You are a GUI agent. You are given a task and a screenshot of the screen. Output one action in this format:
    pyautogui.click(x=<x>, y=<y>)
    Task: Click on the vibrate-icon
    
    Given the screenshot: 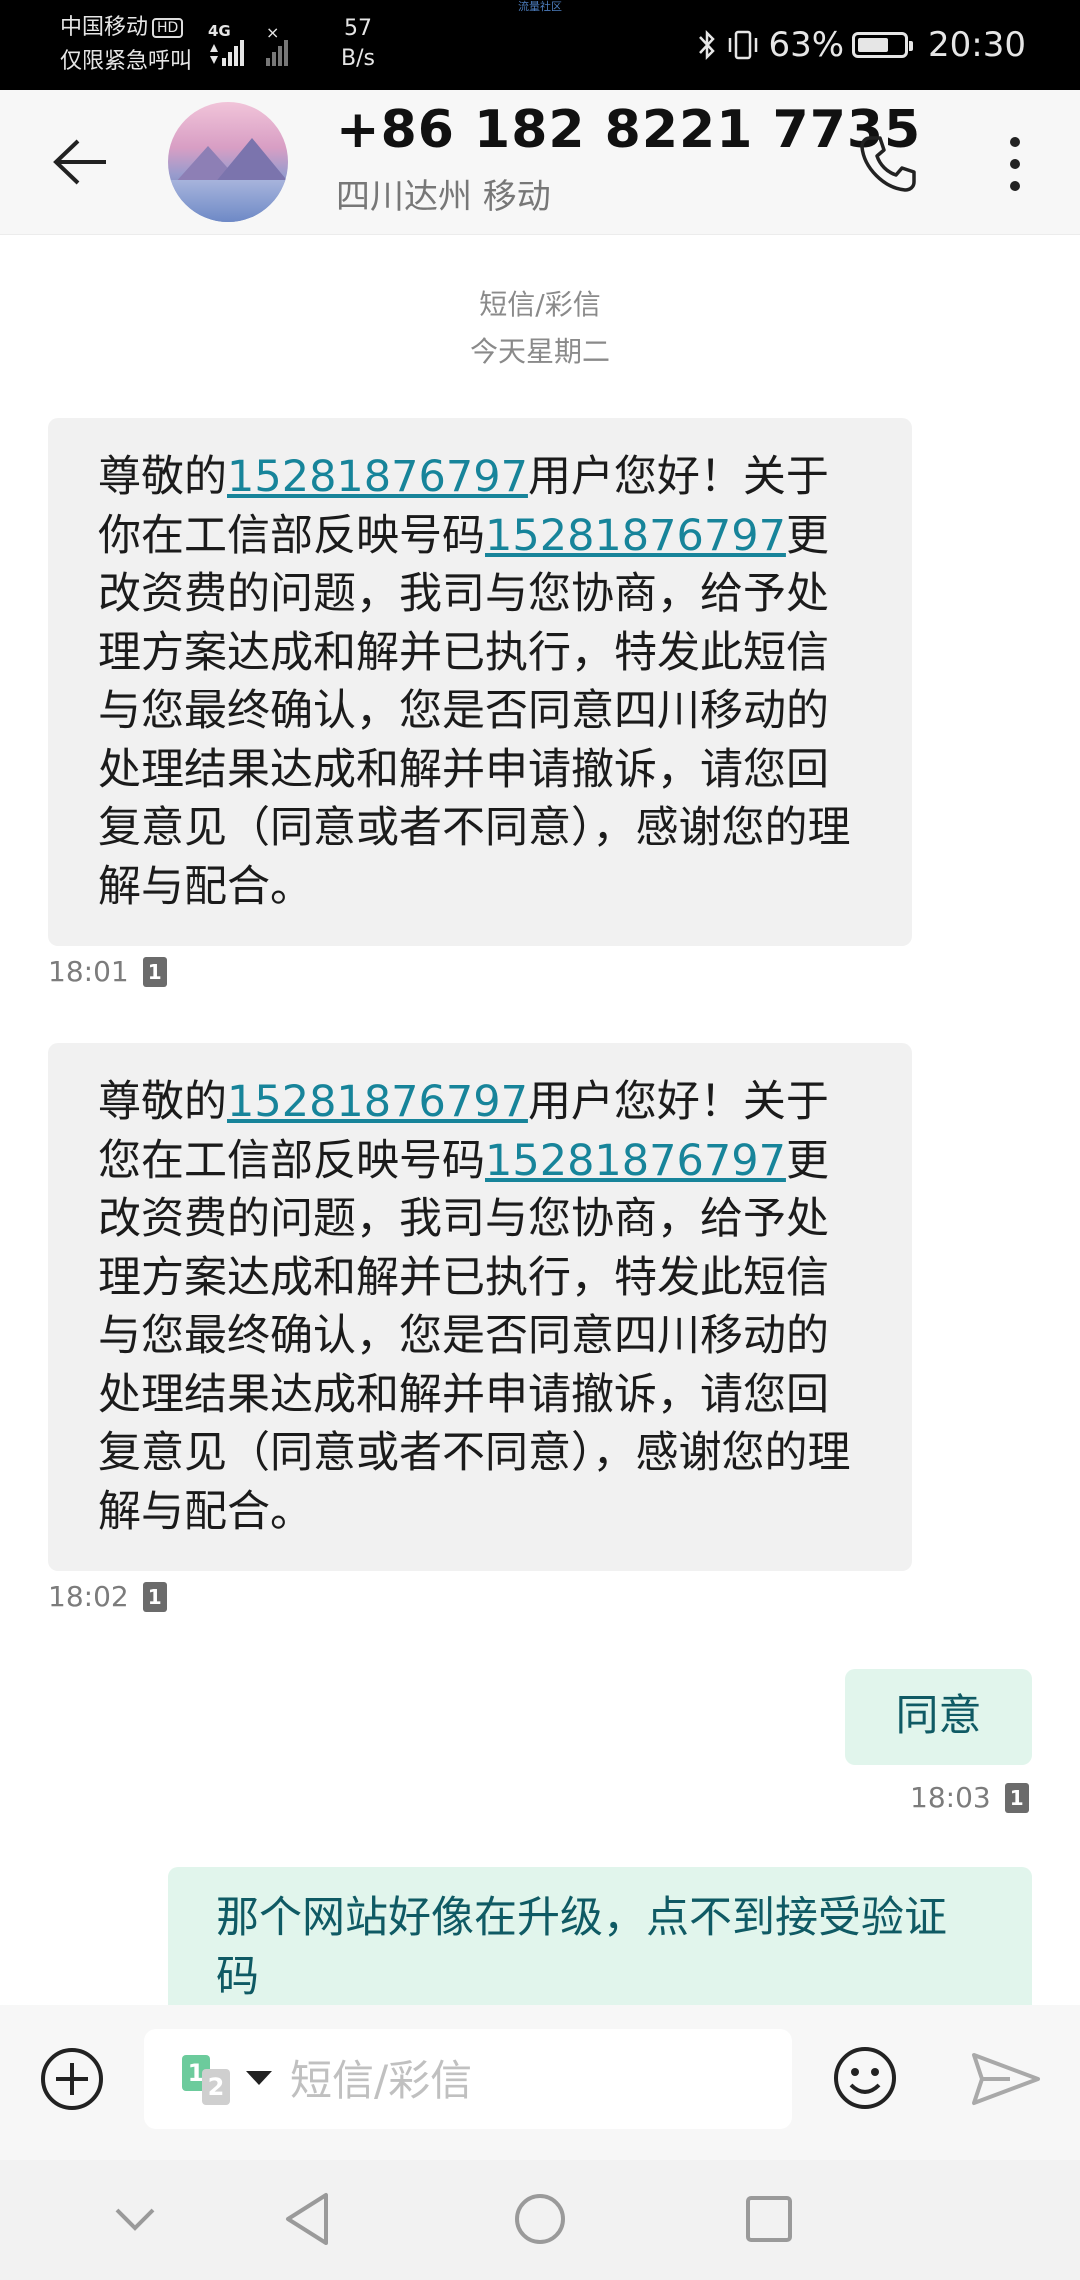 What is the action you would take?
    pyautogui.click(x=743, y=45)
    